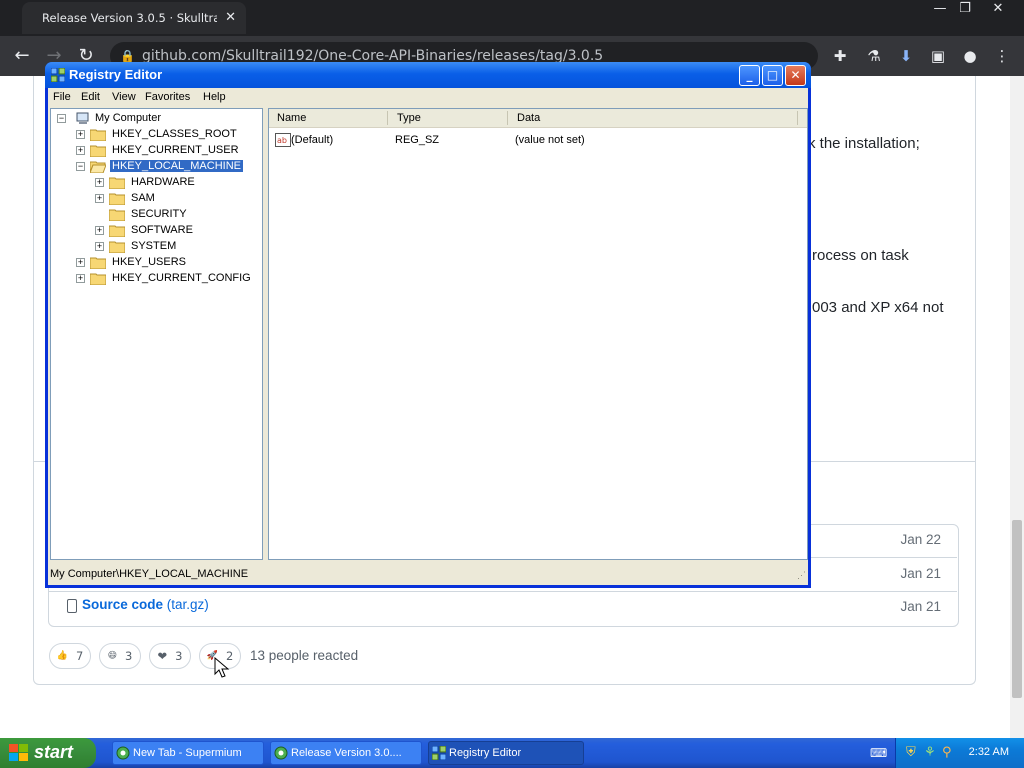 The height and width of the screenshot is (768, 1024). I want to click on lab-flask-icon: ⚗, so click(874, 56).